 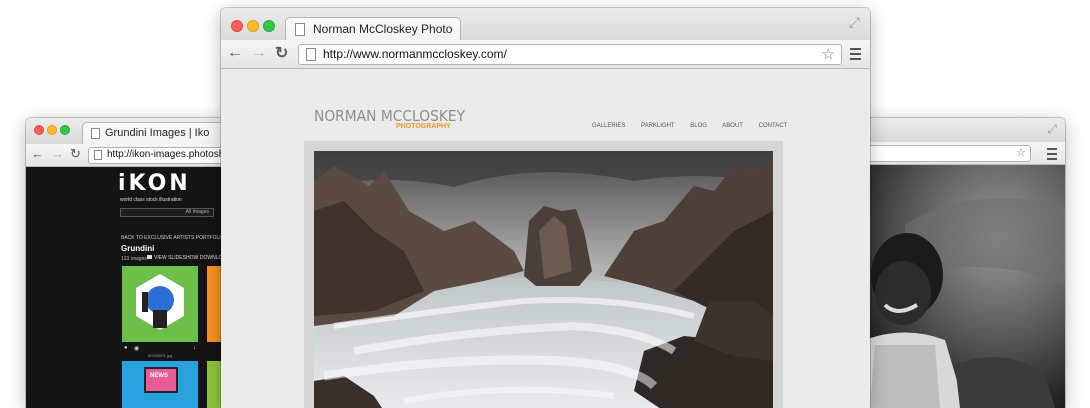 What do you see at coordinates (423, 126) in the screenshot?
I see `site-subtitle: PHOTOGRAPHY` at bounding box center [423, 126].